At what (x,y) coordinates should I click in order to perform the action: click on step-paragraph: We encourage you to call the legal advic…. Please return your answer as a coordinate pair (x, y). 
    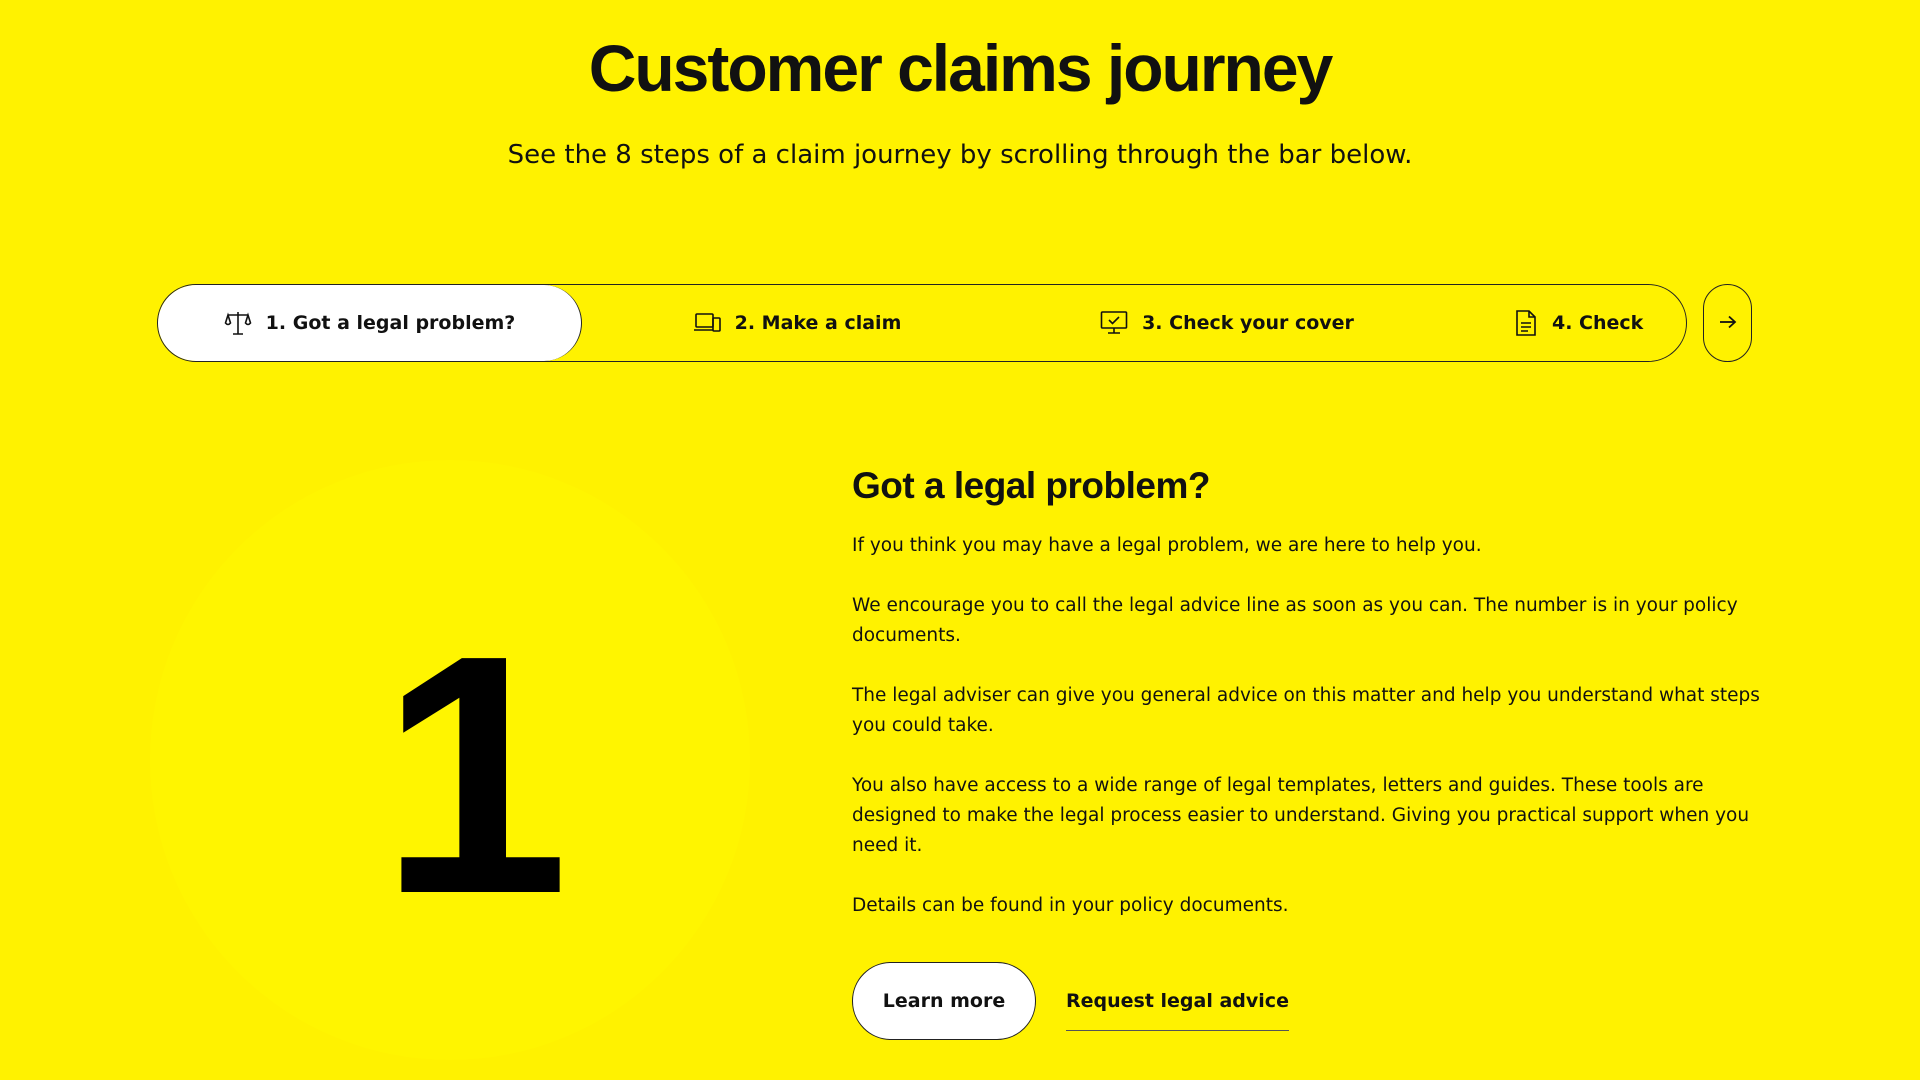
    Looking at the image, I should click on (1295, 620).